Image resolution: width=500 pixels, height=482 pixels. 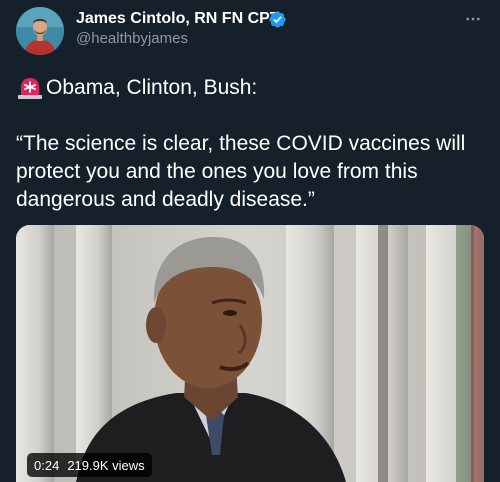 What do you see at coordinates (30, 88) in the screenshot?
I see `rotating-light-icon` at bounding box center [30, 88].